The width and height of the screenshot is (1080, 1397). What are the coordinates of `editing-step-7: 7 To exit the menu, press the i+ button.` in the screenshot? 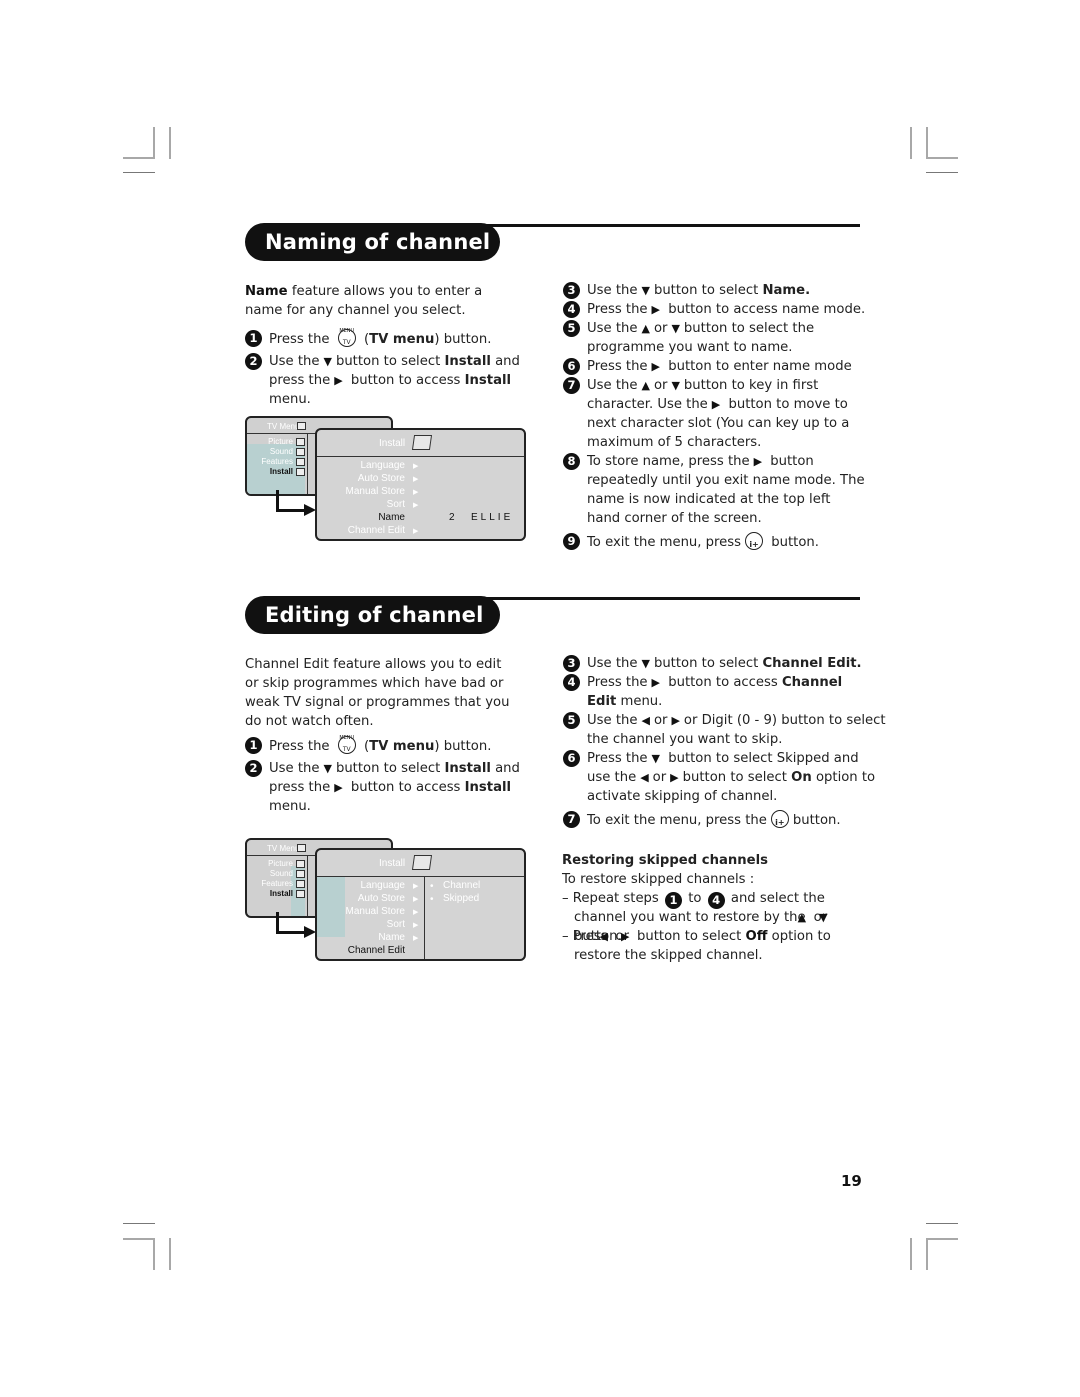 It's located at (725, 820).